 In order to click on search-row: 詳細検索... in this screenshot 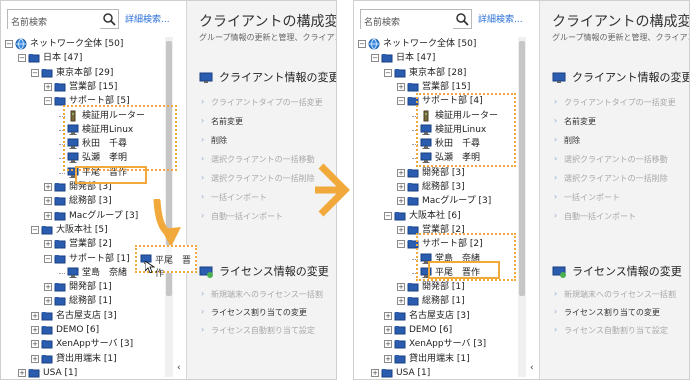, I will do `click(95, 20)`.